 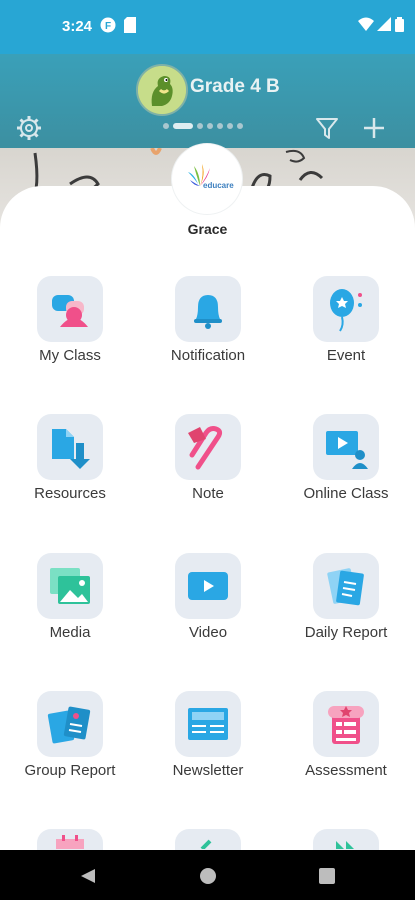 What do you see at coordinates (374, 128) in the screenshot?
I see `add-icon` at bounding box center [374, 128].